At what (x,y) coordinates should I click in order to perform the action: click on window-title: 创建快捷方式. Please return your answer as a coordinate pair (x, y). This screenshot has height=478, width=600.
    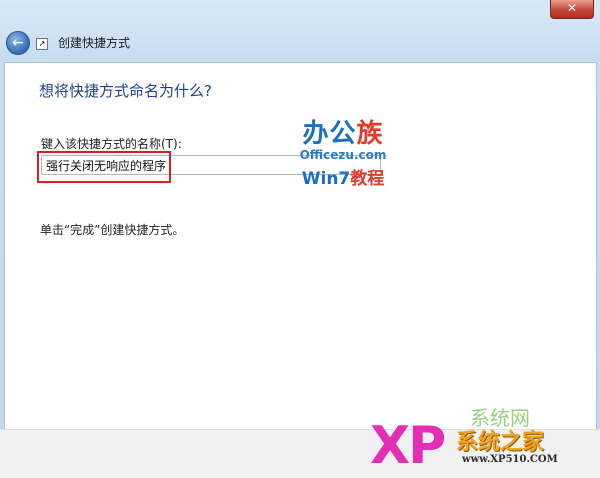
    Looking at the image, I should click on (94, 43).